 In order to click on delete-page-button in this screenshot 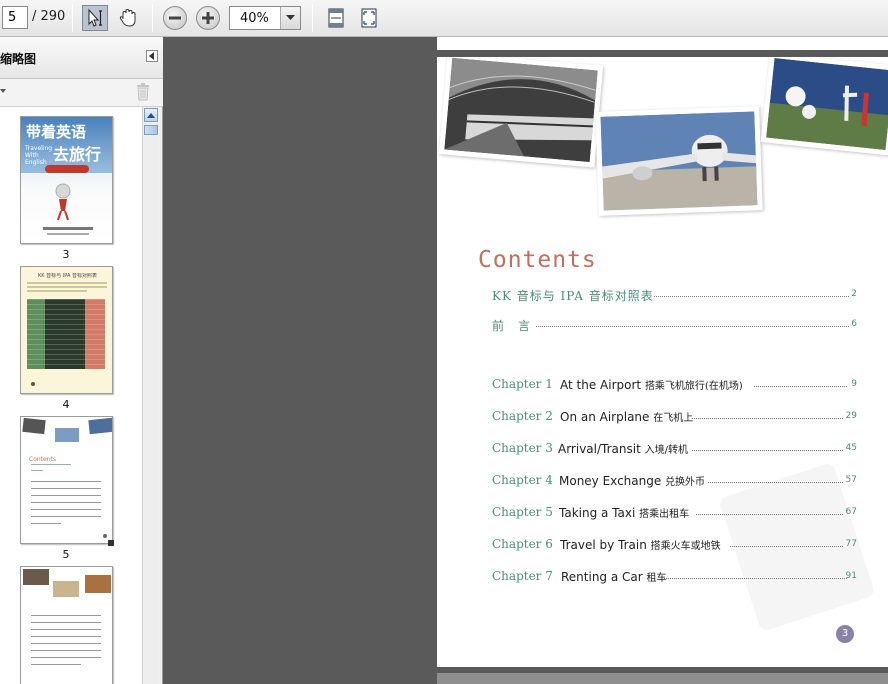, I will do `click(143, 94)`.